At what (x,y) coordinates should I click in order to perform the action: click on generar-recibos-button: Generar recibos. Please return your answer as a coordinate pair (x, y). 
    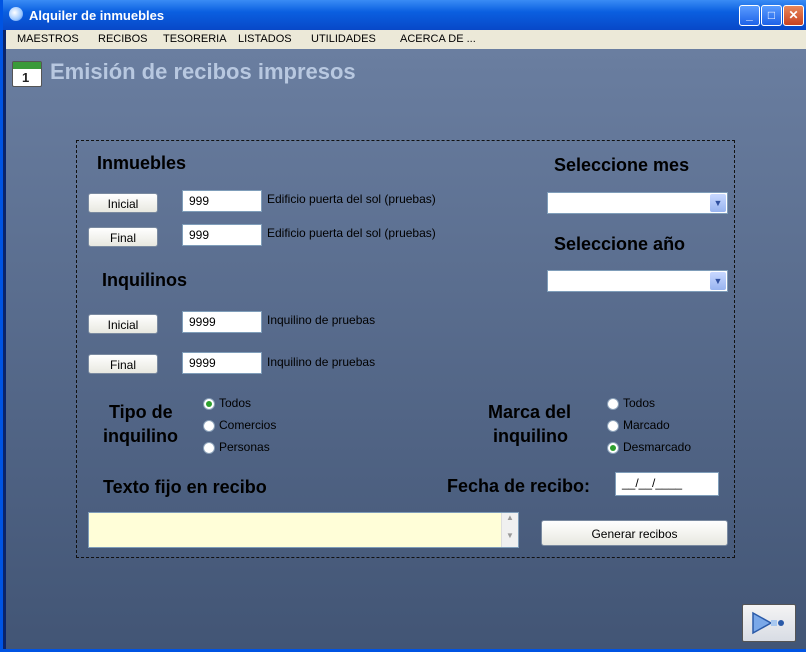
    Looking at the image, I should click on (634, 533).